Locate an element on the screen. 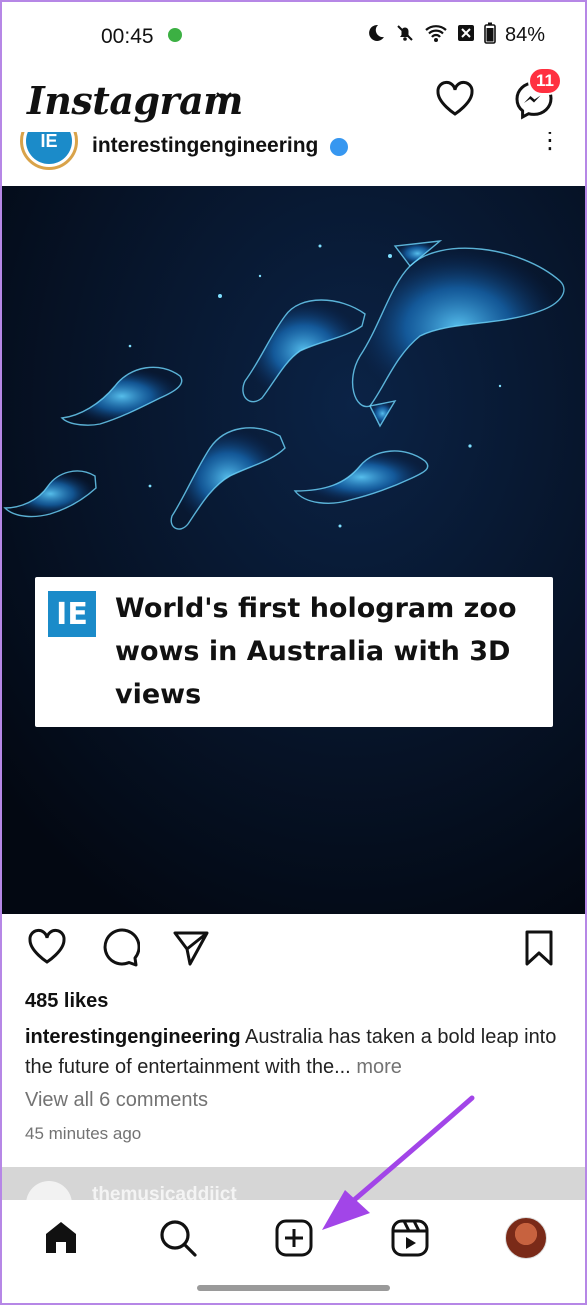 This screenshot has height=1305, width=587. profile-avatar is located at coordinates (526, 1238).